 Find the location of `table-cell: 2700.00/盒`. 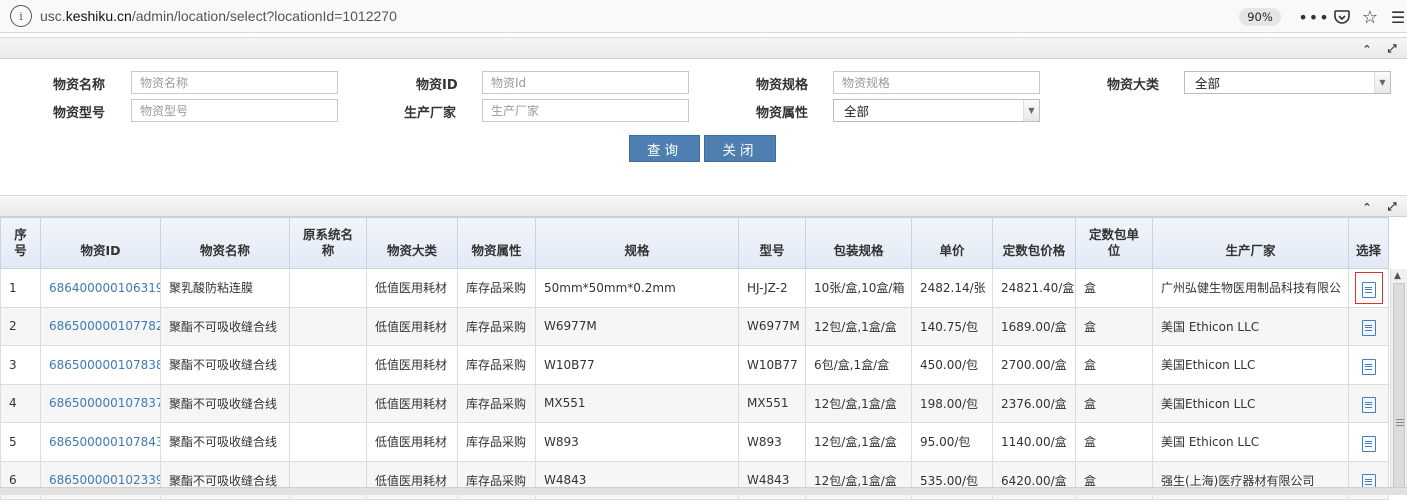

table-cell: 2700.00/盒 is located at coordinates (1034, 365).